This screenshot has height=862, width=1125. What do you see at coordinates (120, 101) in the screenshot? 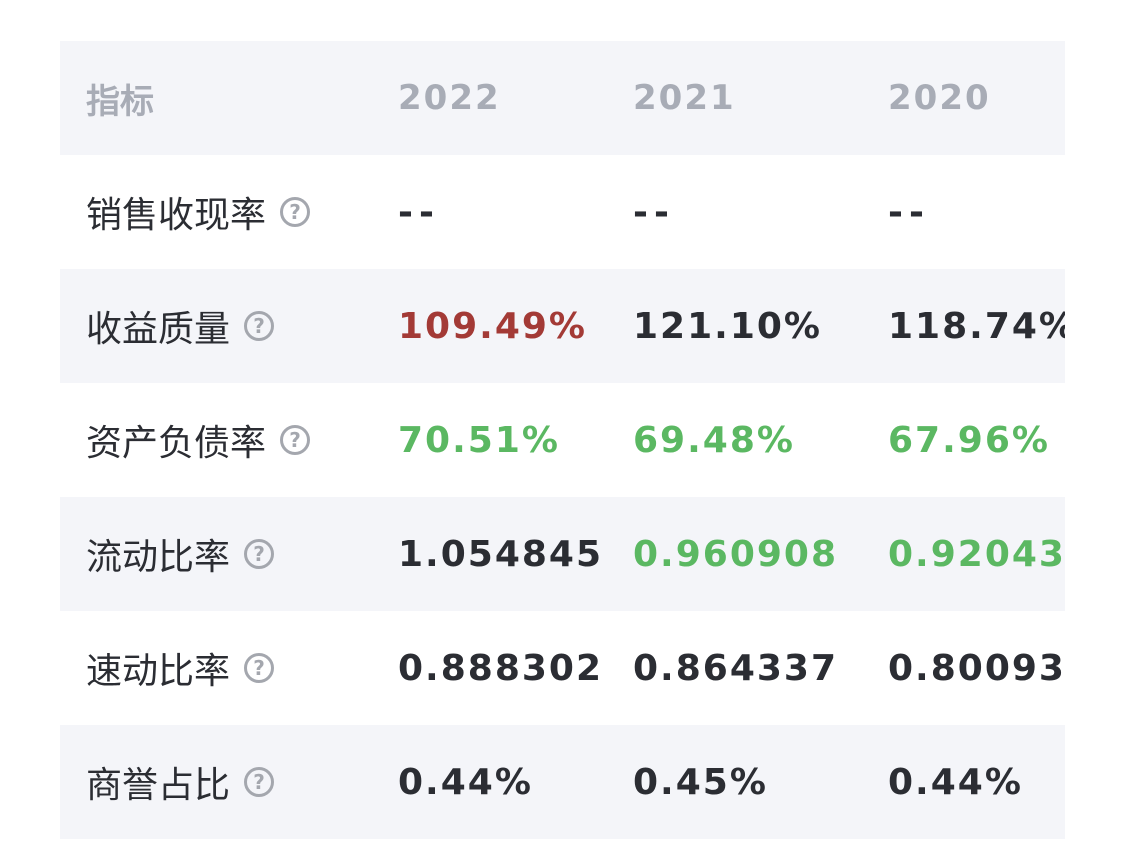
I see `column-header-indicator: 指标` at bounding box center [120, 101].